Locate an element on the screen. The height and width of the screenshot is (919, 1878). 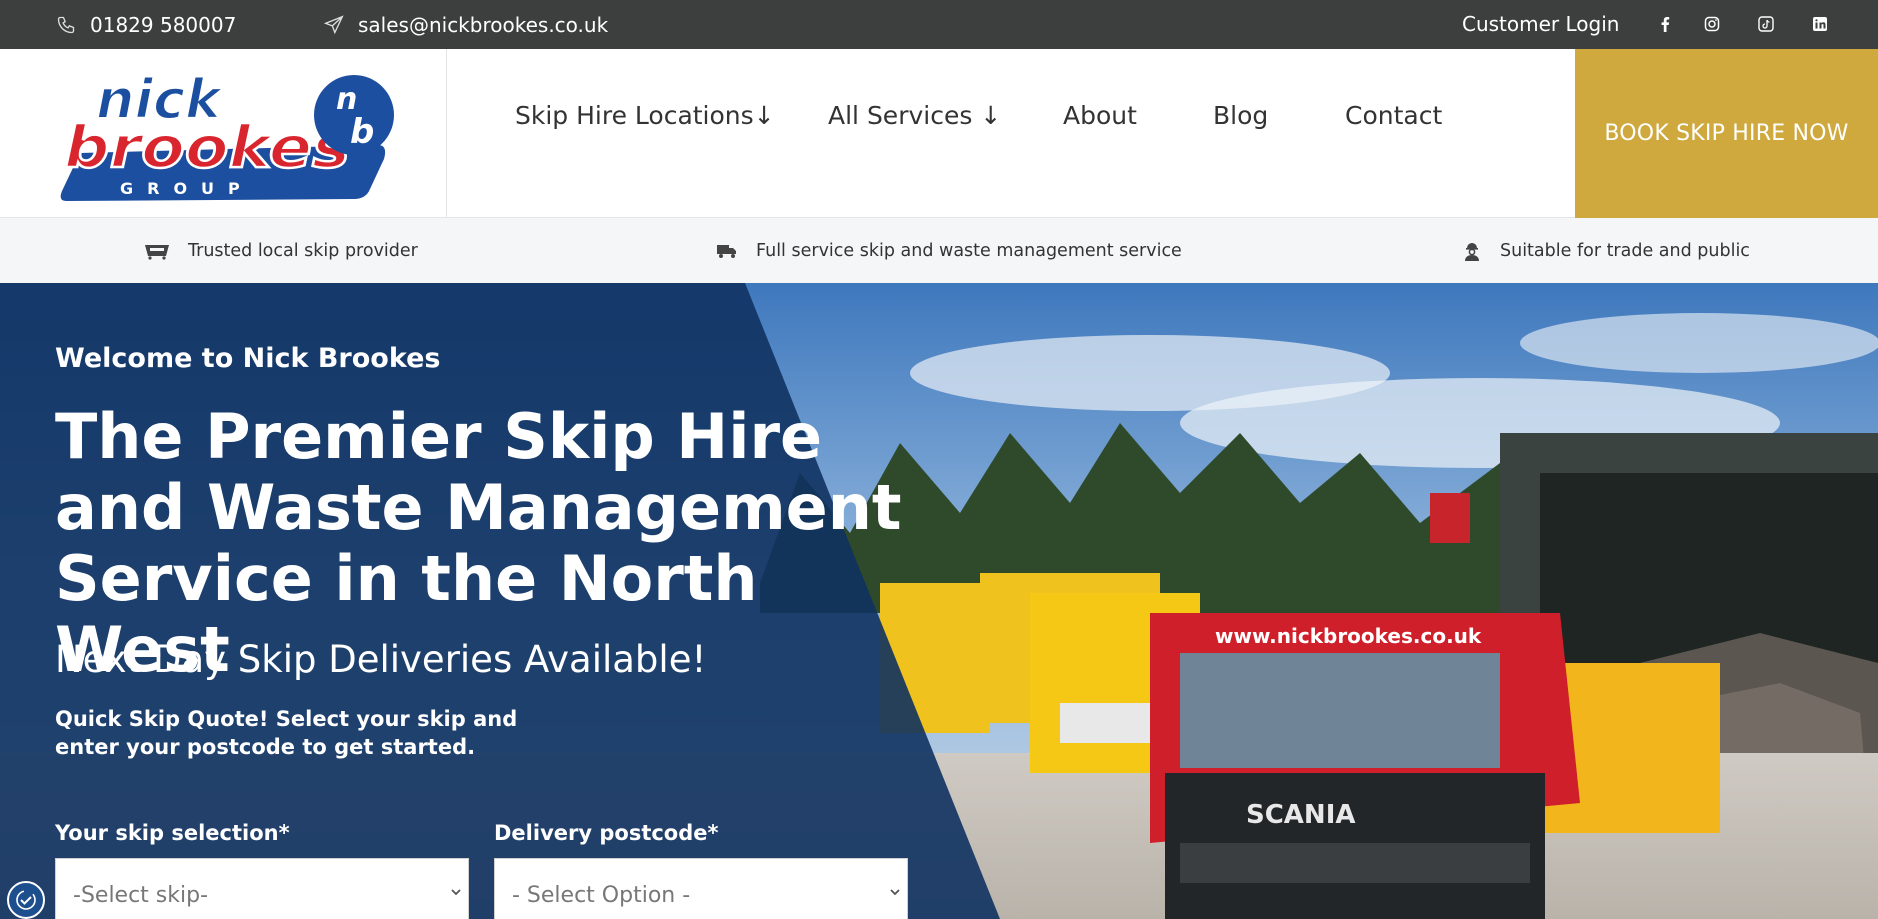
hero-subhead: Next Day Skip Deliveries Available! is located at coordinates (381, 659).